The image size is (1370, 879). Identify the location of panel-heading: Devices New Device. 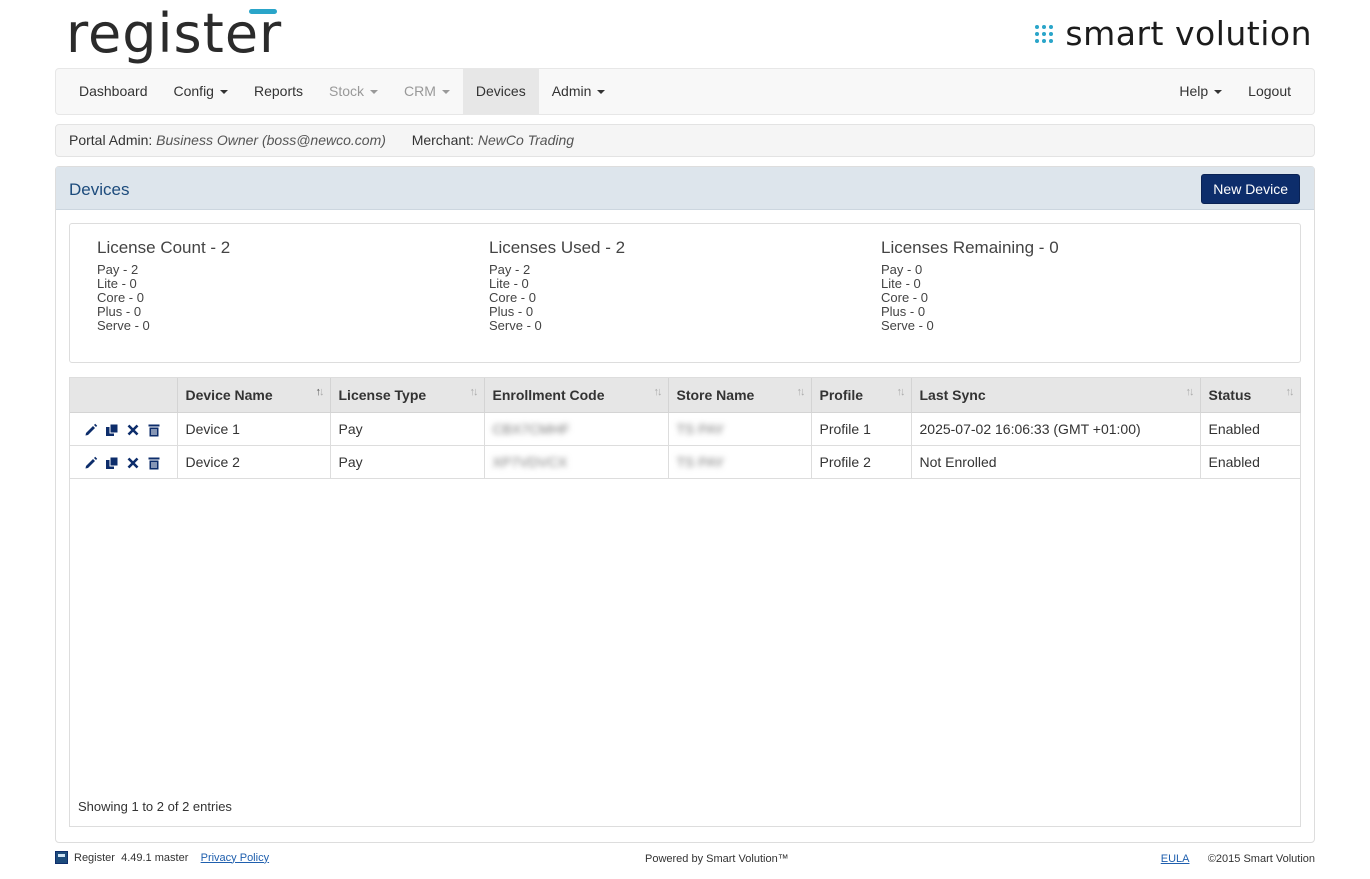
(685, 188).